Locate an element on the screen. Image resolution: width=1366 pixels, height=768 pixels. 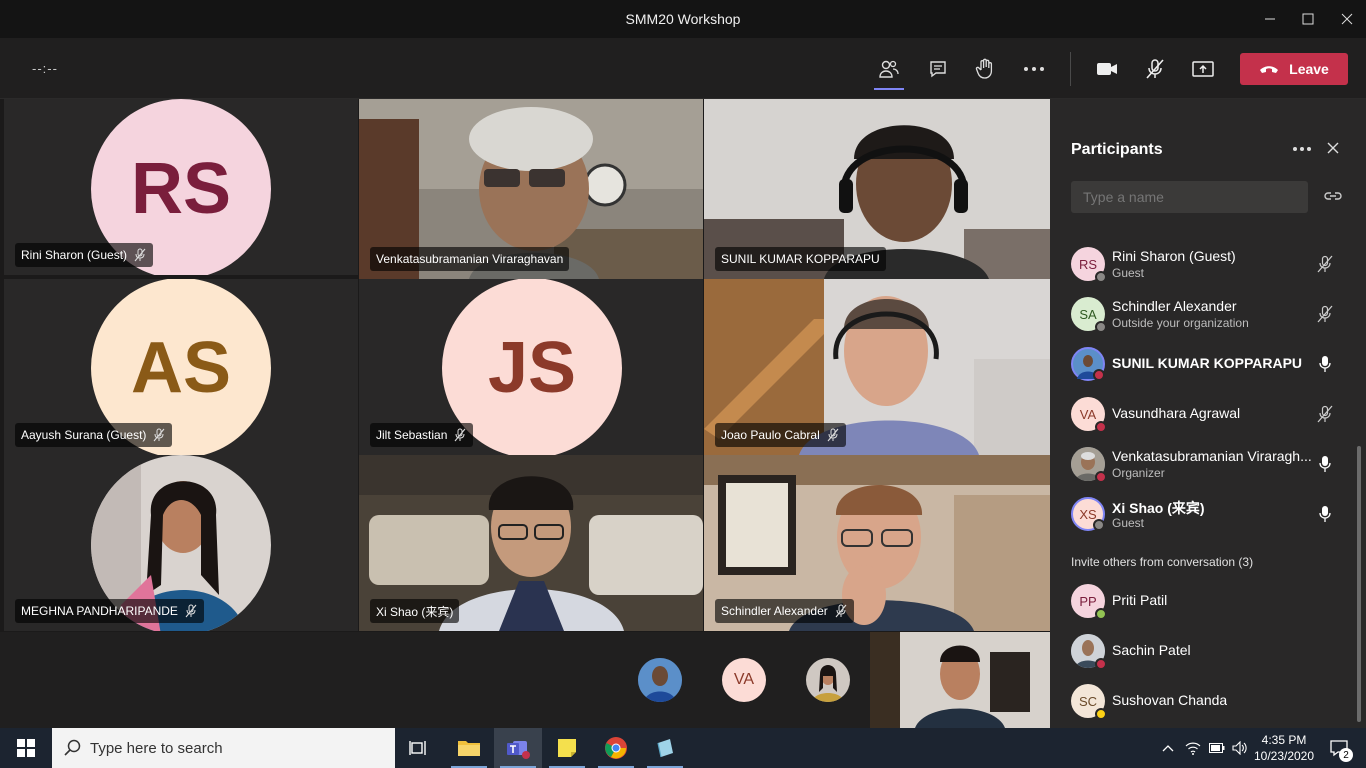
avatar-initials: SC is located at coordinates (1088, 701).